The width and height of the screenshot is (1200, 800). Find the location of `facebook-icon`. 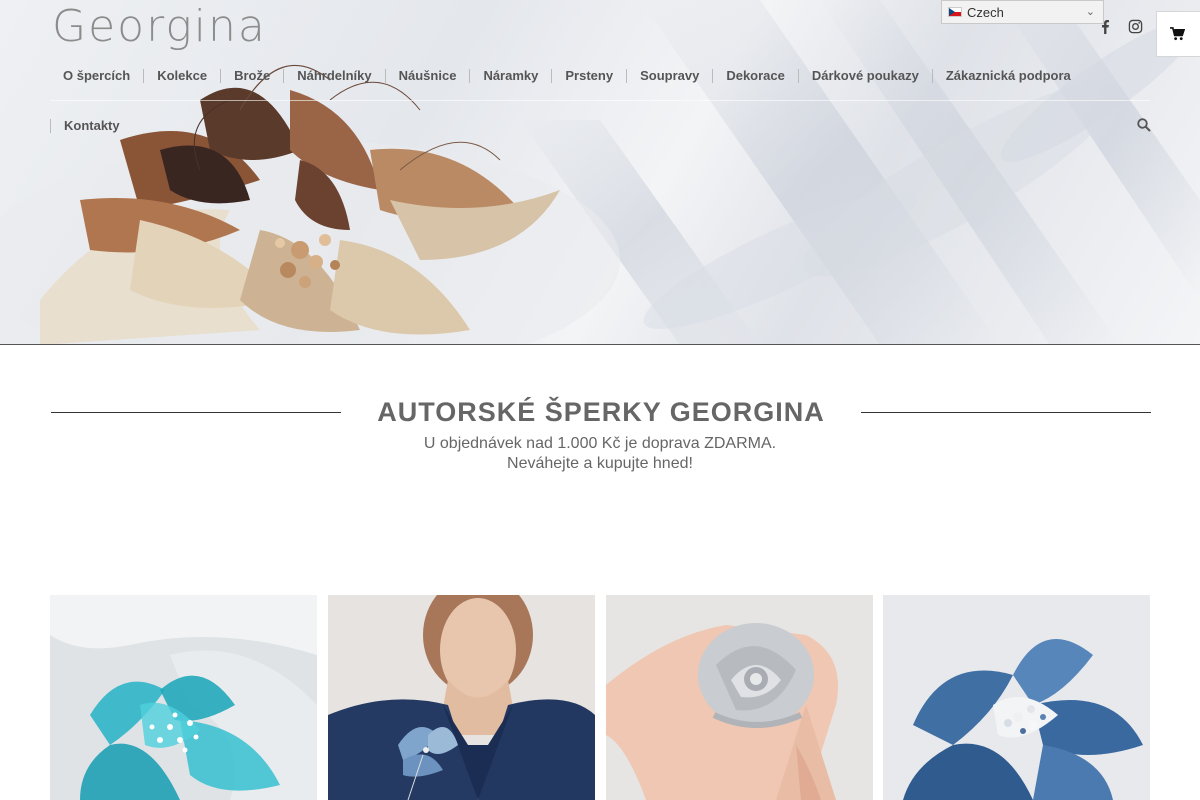

facebook-icon is located at coordinates (1105, 26).